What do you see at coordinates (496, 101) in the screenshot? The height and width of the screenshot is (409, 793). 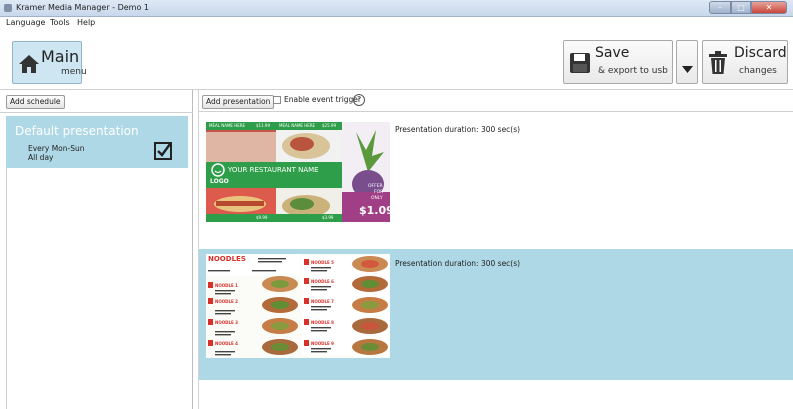 I see `presentation-toolbar: Add presentation Enable event trigger ?` at bounding box center [496, 101].